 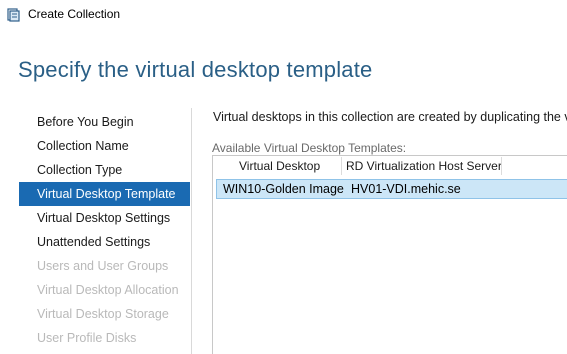 What do you see at coordinates (13, 15) in the screenshot?
I see `server-manager-icon` at bounding box center [13, 15].